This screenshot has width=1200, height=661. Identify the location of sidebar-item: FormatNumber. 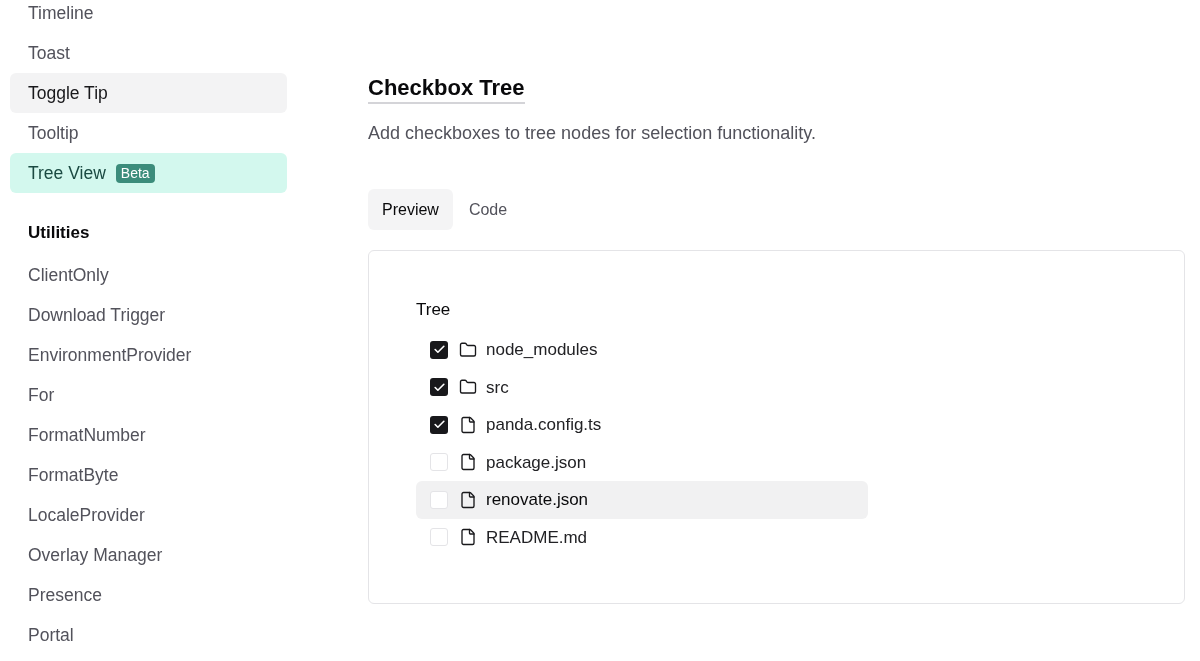
(148, 435).